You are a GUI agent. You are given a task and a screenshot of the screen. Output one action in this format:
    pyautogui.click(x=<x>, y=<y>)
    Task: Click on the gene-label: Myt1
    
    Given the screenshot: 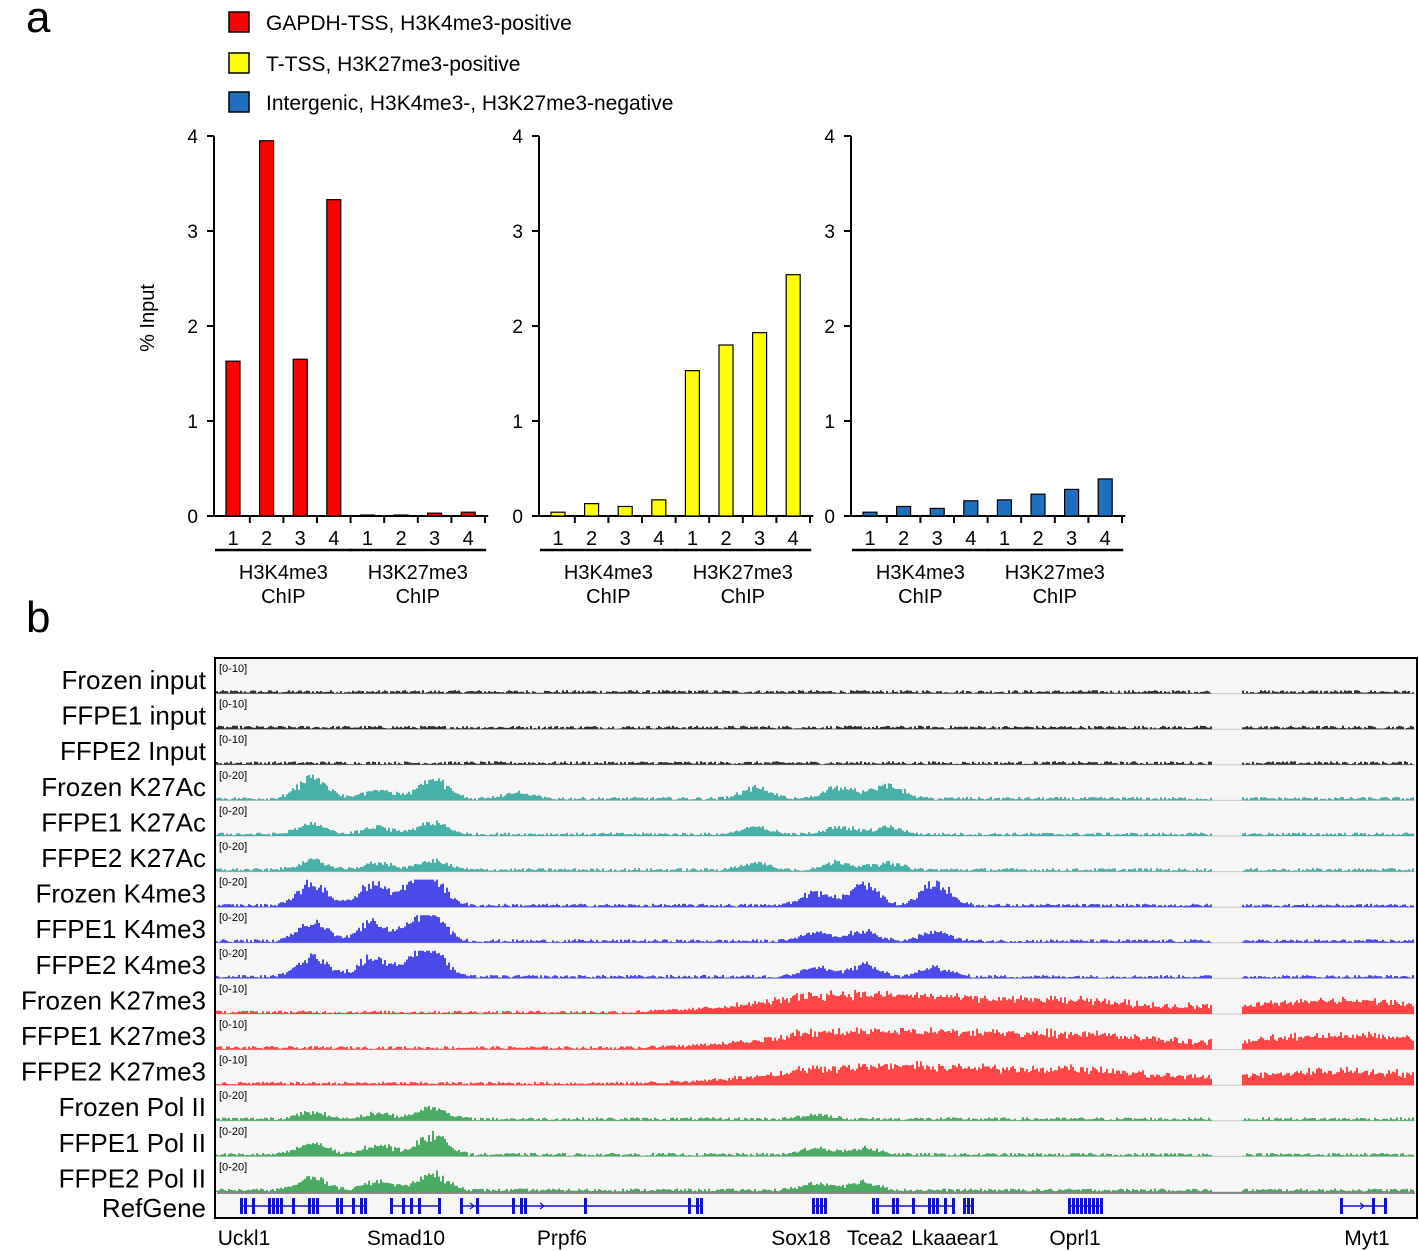 What is the action you would take?
    pyautogui.click(x=1367, y=1238)
    